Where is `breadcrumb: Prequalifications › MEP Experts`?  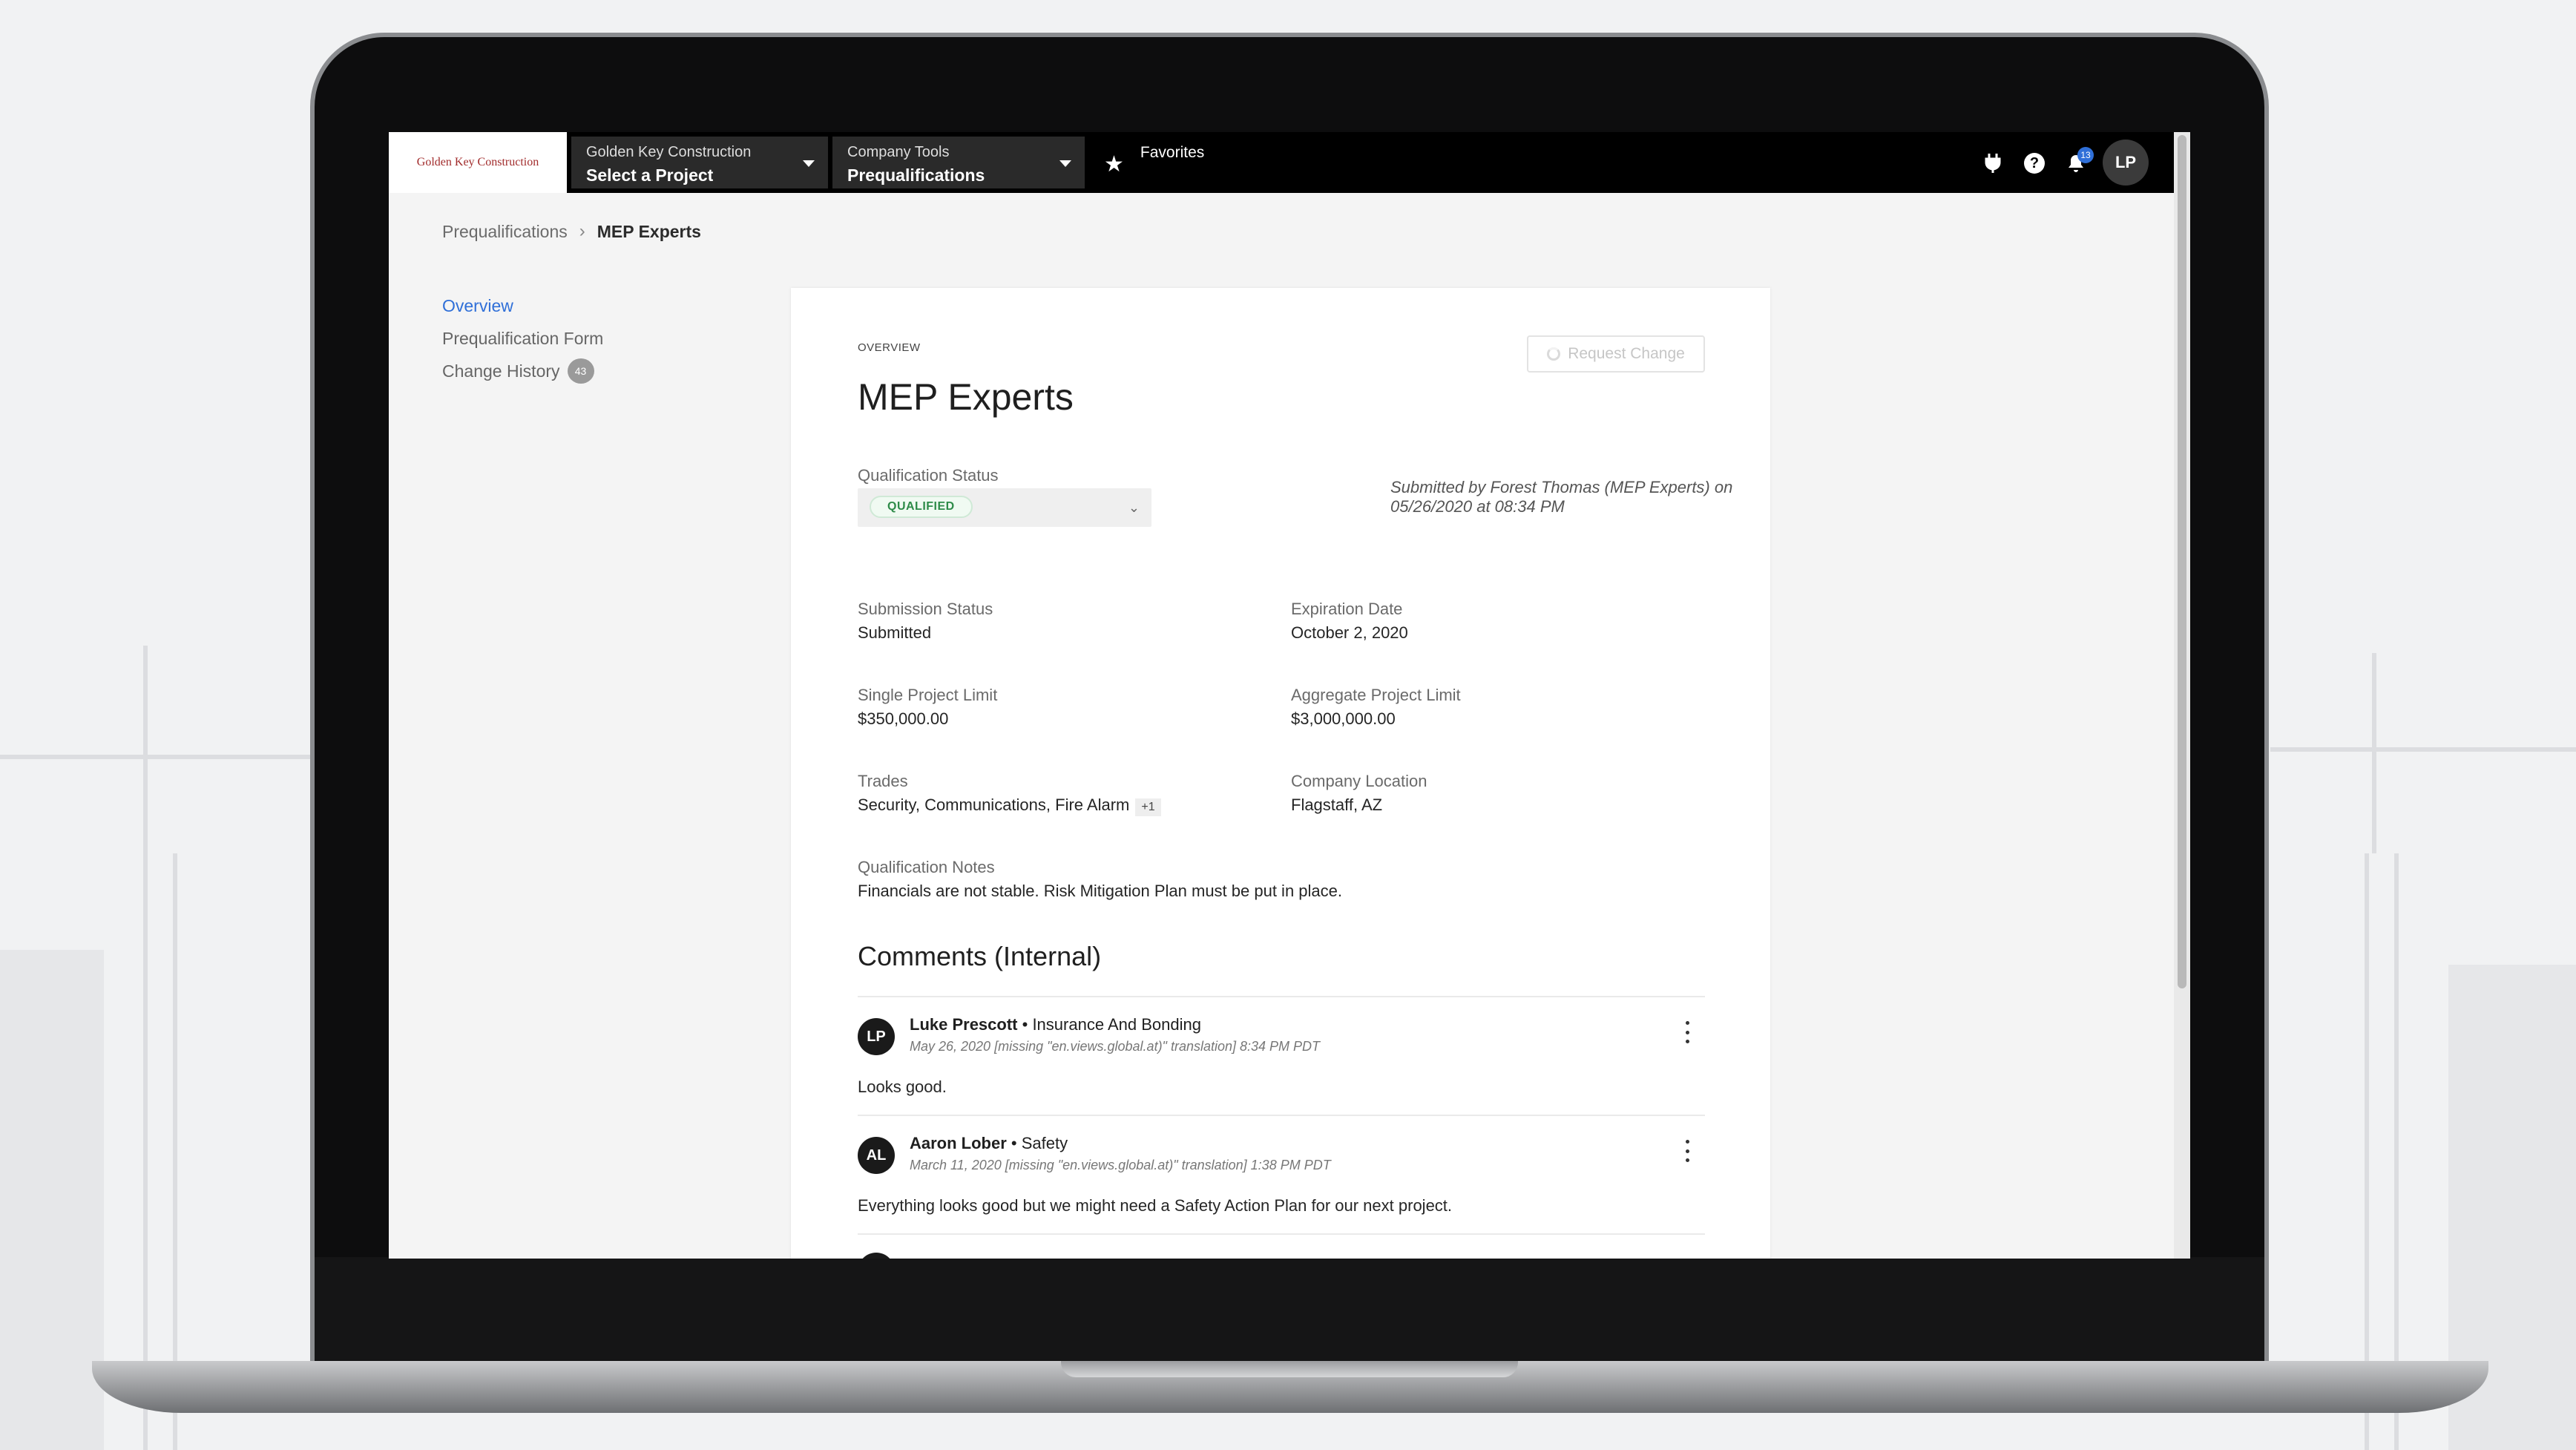
breadcrumb: Prequalifications › MEP Experts is located at coordinates (571, 231).